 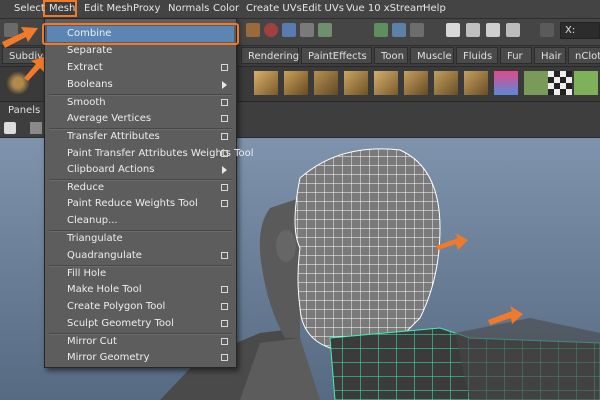 What do you see at coordinates (140, 307) in the screenshot?
I see `menu-item-create-polygon-tool: Create Polygon Tool` at bounding box center [140, 307].